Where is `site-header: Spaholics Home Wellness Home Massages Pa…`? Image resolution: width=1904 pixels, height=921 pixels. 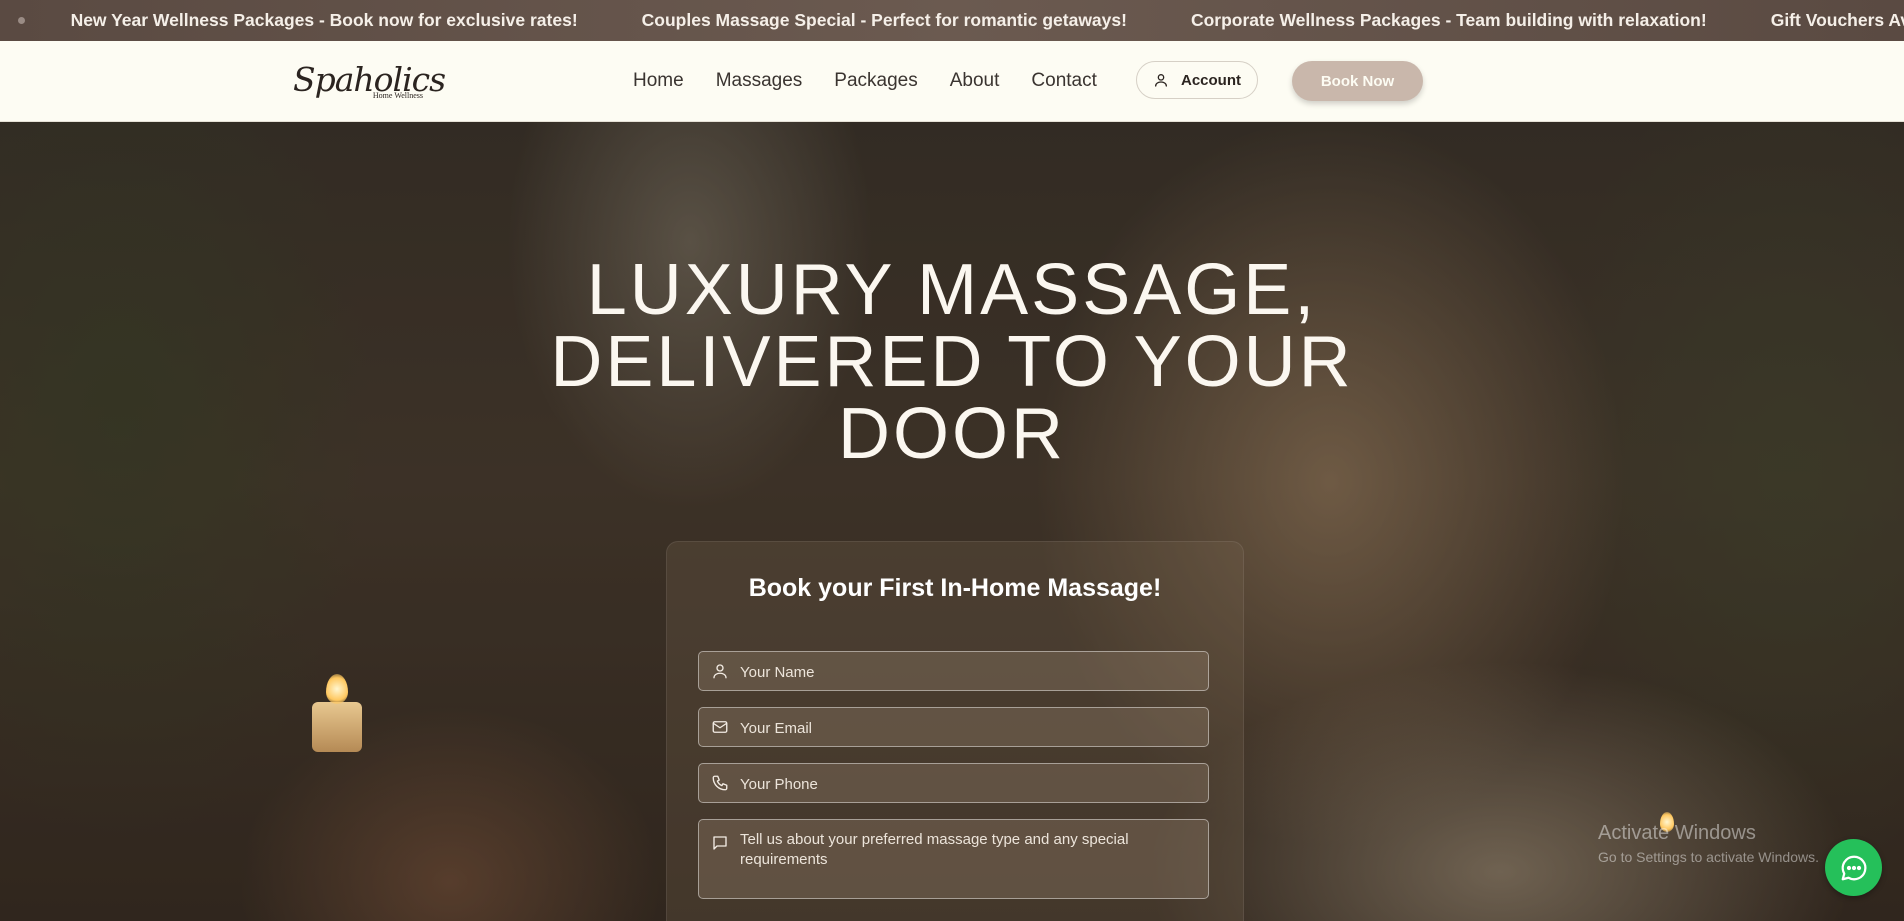
site-header: Spaholics Home Wellness Home Massages Pa… is located at coordinates (952, 81).